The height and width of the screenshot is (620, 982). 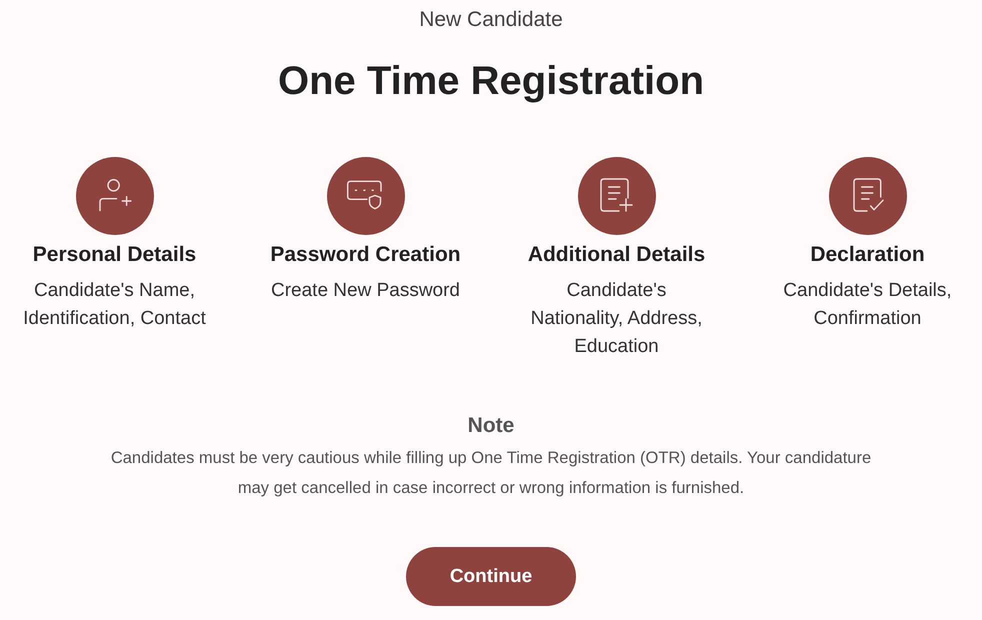 I want to click on document-check-icon, so click(x=867, y=196).